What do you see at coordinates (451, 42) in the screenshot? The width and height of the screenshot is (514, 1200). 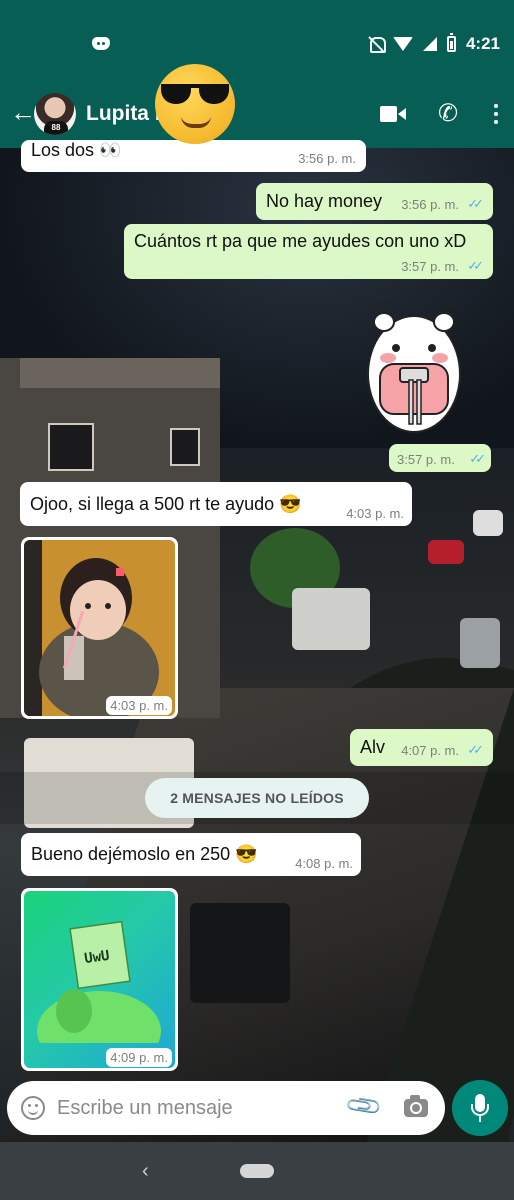 I see `battery-icon` at bounding box center [451, 42].